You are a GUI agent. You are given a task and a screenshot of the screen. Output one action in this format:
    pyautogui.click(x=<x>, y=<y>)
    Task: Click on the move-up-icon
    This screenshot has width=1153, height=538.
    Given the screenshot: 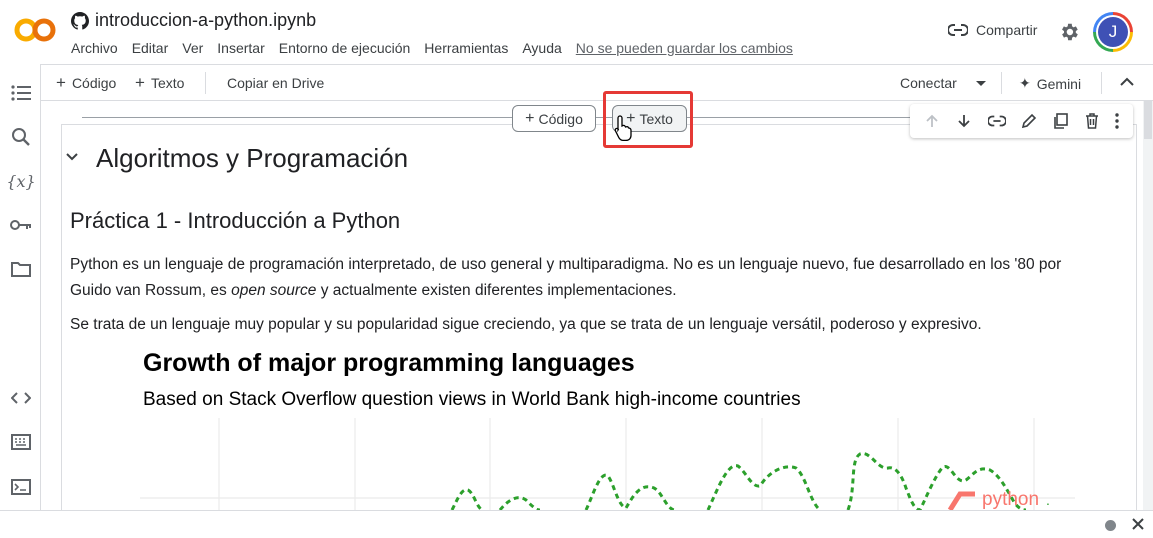 What is the action you would take?
    pyautogui.click(x=932, y=121)
    